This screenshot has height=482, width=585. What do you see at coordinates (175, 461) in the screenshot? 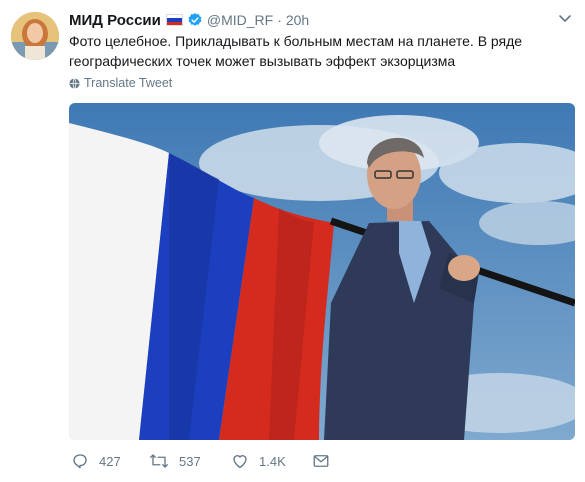
I see `retweet-button: 537` at bounding box center [175, 461].